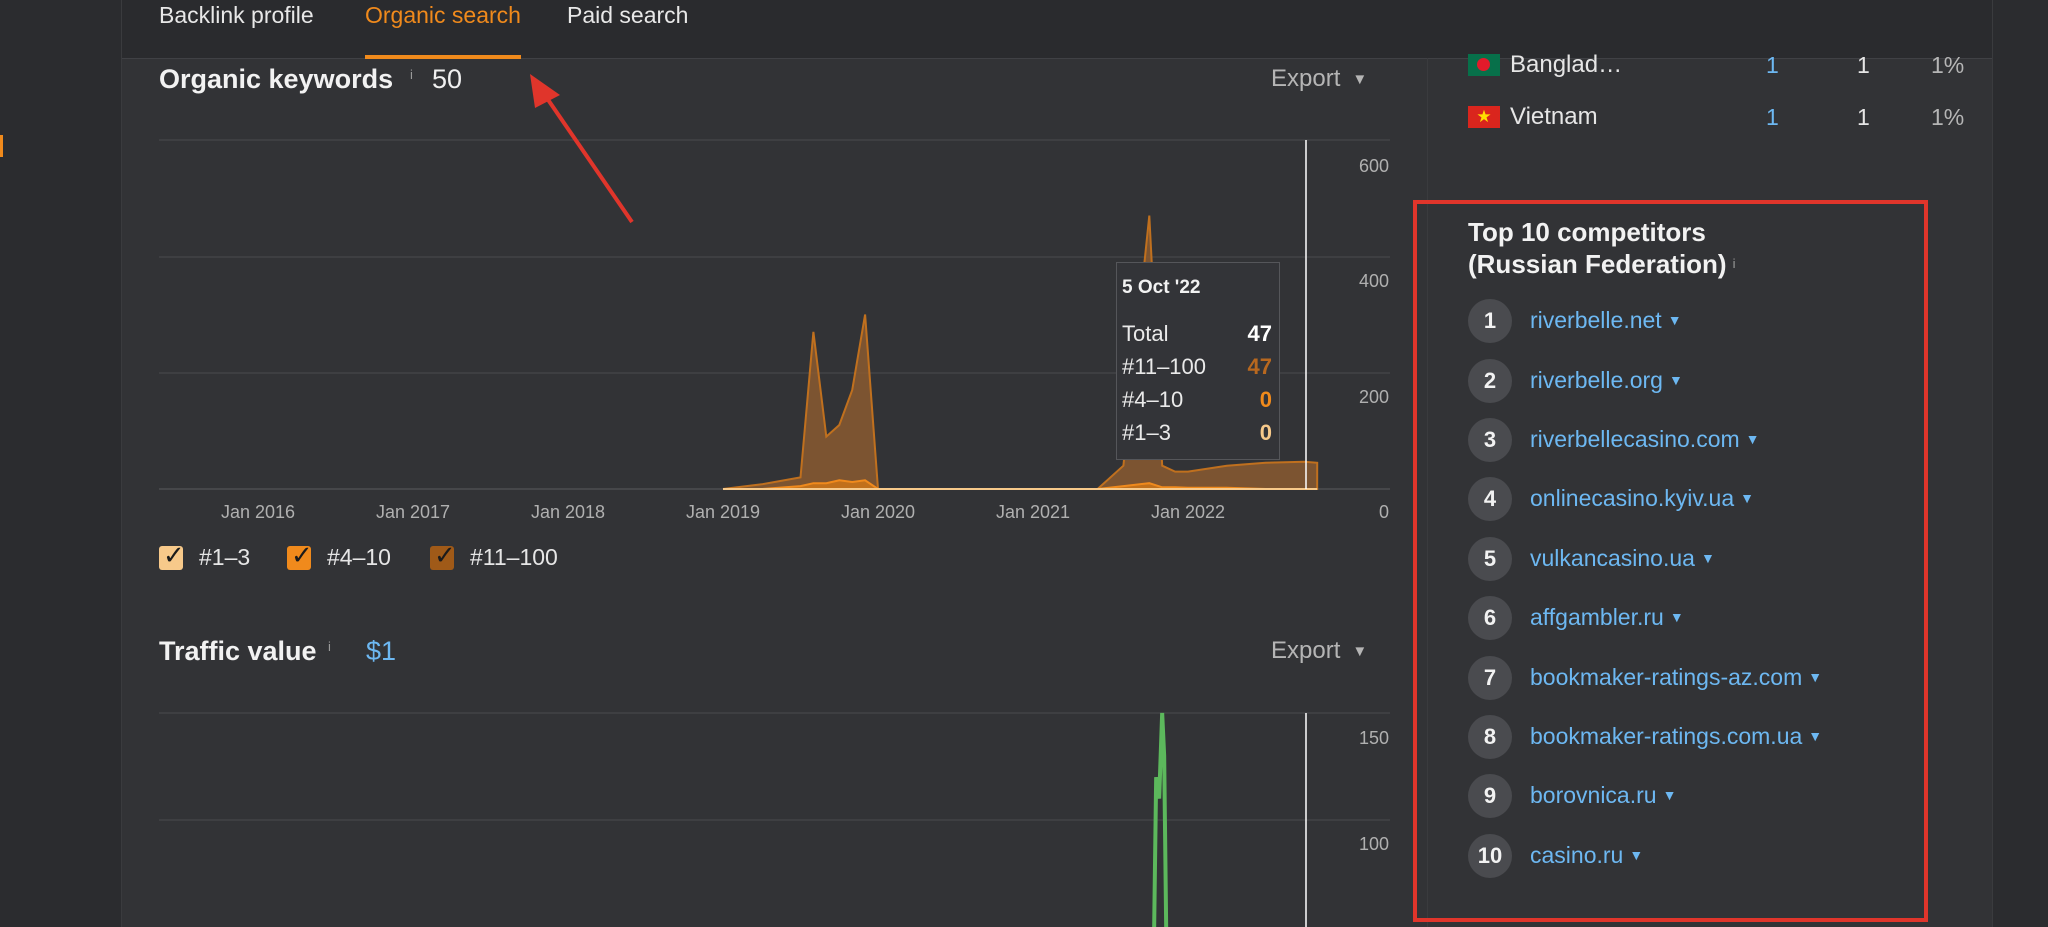 Image resolution: width=2048 pixels, height=927 pixels. Describe the element at coordinates (381, 651) in the screenshot. I see `traffic-value-amount: $1` at that location.